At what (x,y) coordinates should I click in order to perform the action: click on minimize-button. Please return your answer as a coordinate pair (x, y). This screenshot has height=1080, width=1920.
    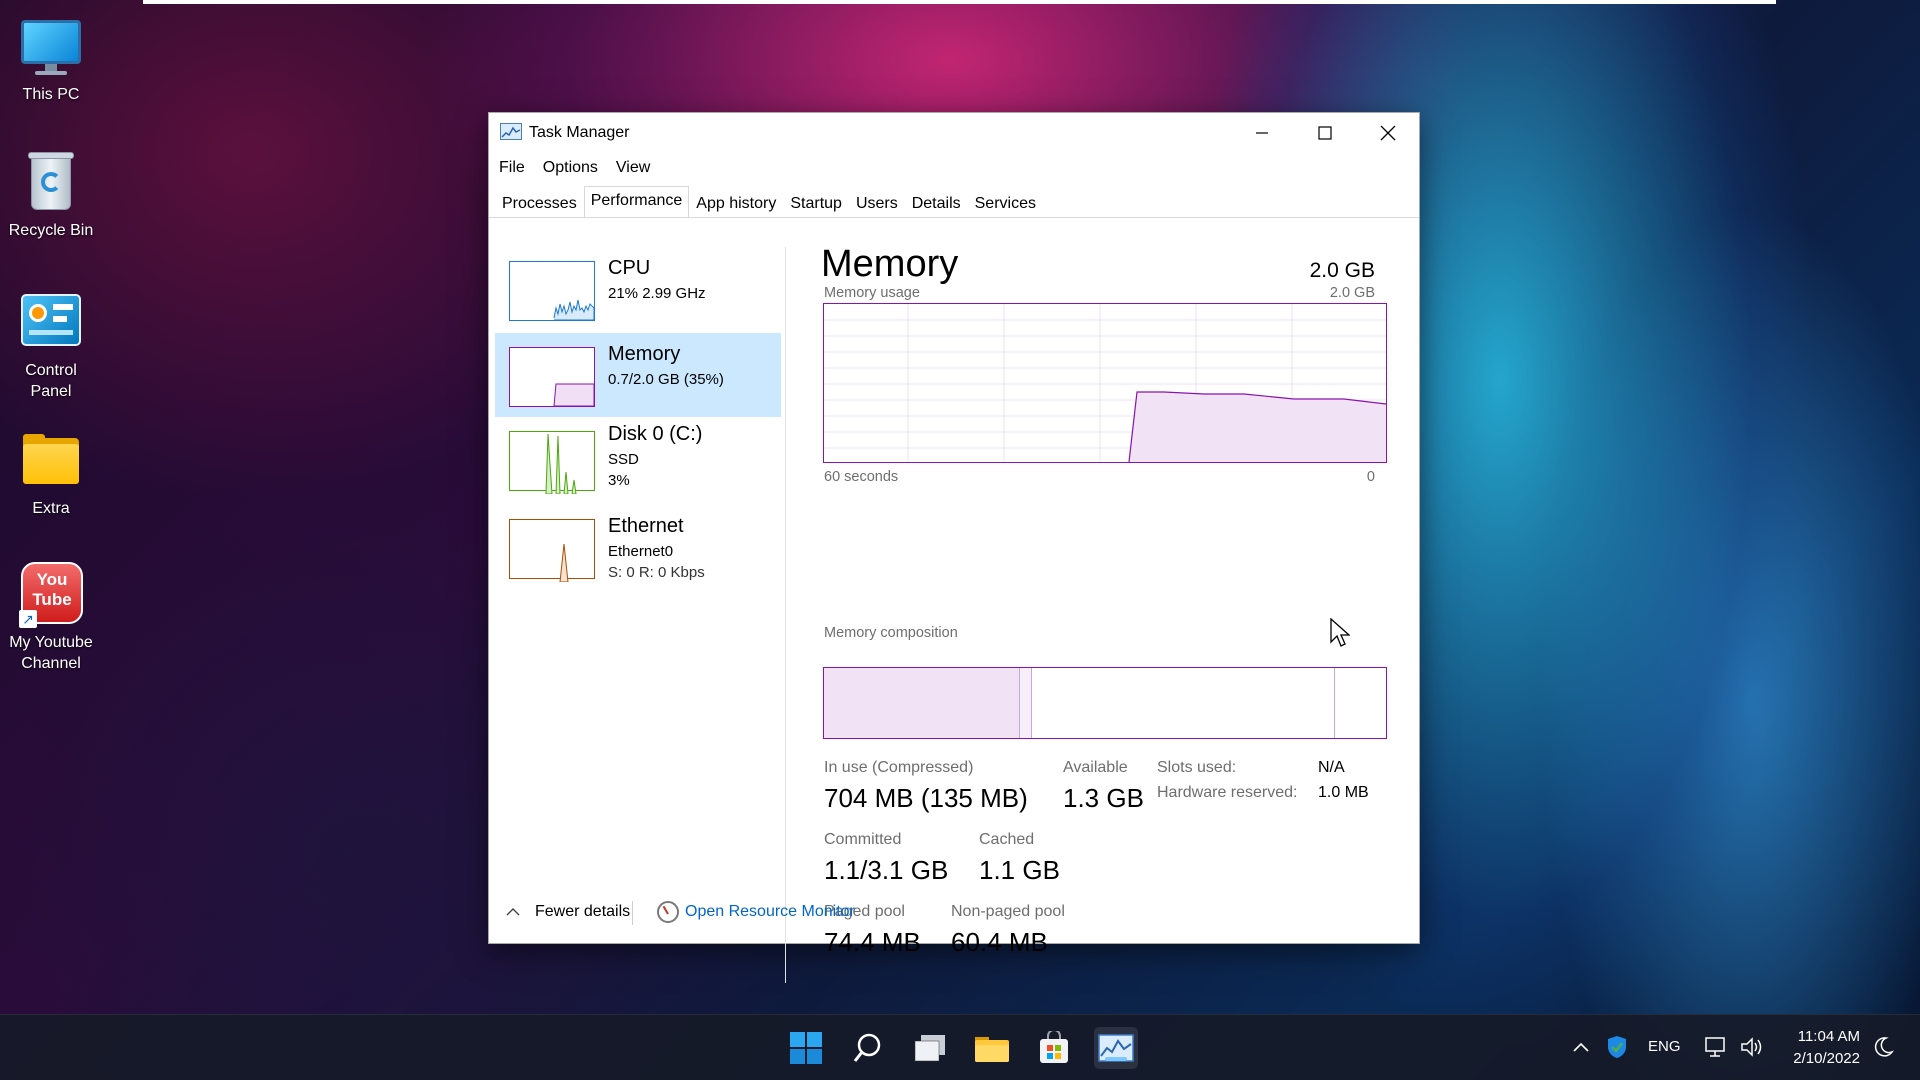
    Looking at the image, I should click on (1262, 133).